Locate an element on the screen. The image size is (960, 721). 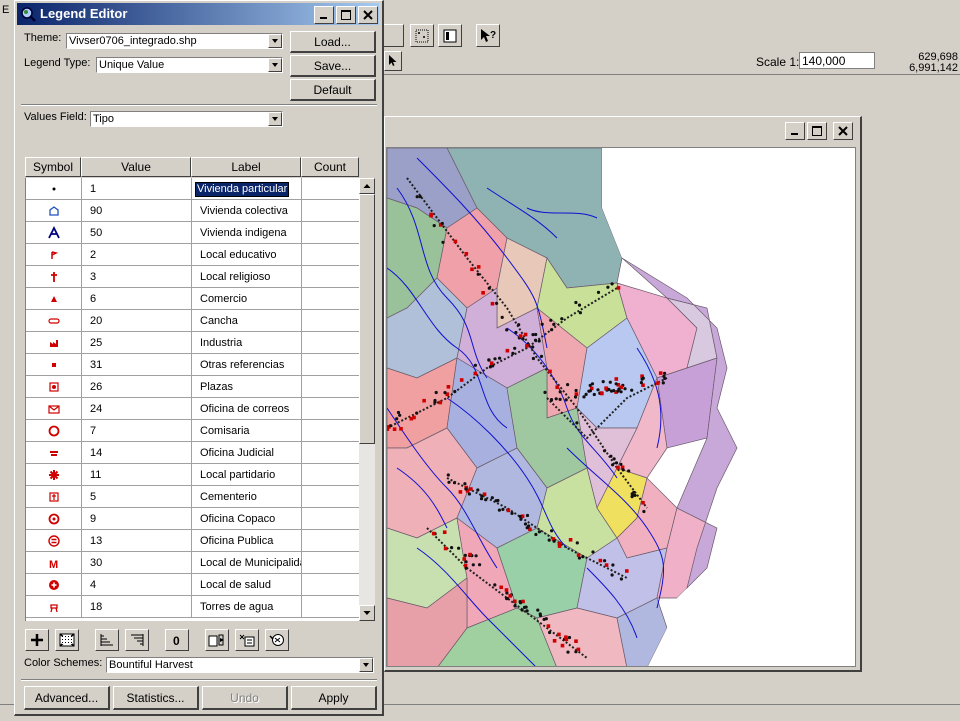
scale-input: 140,000 is located at coordinates (837, 60).